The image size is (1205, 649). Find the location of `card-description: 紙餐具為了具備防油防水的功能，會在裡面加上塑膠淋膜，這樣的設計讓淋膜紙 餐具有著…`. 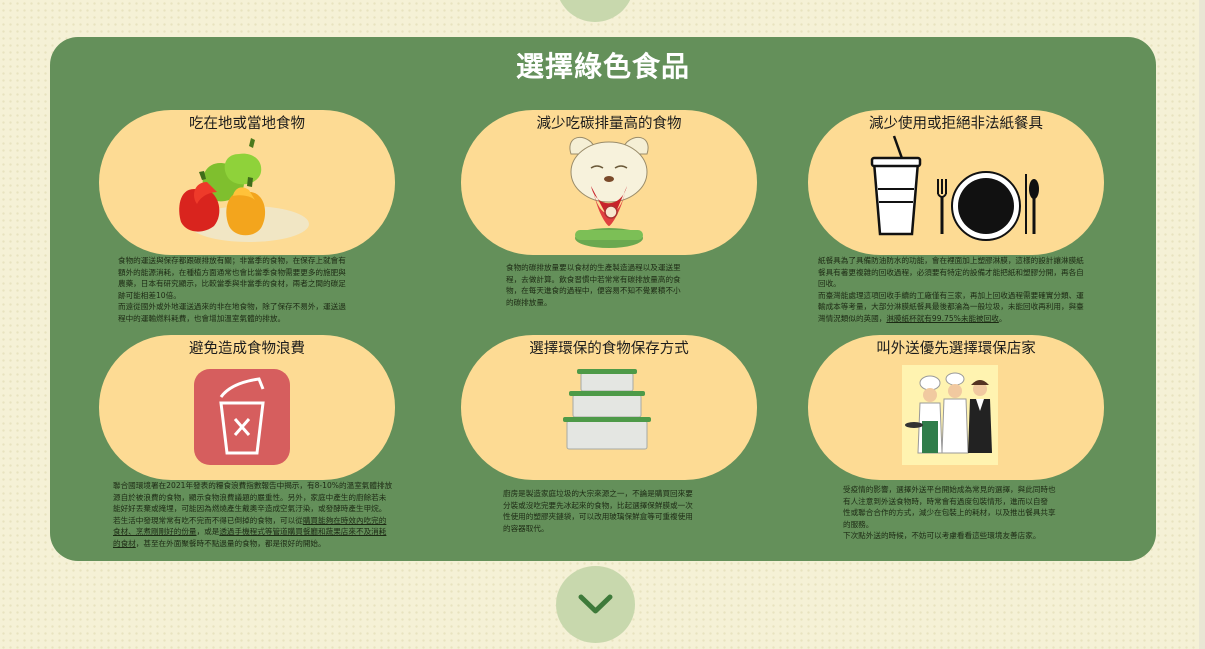

card-description: 紙餐具為了具備防油防水的功能，會在裡面加上塑膠淋膜，這樣的設計讓淋膜紙 餐具有著… is located at coordinates (951, 289).